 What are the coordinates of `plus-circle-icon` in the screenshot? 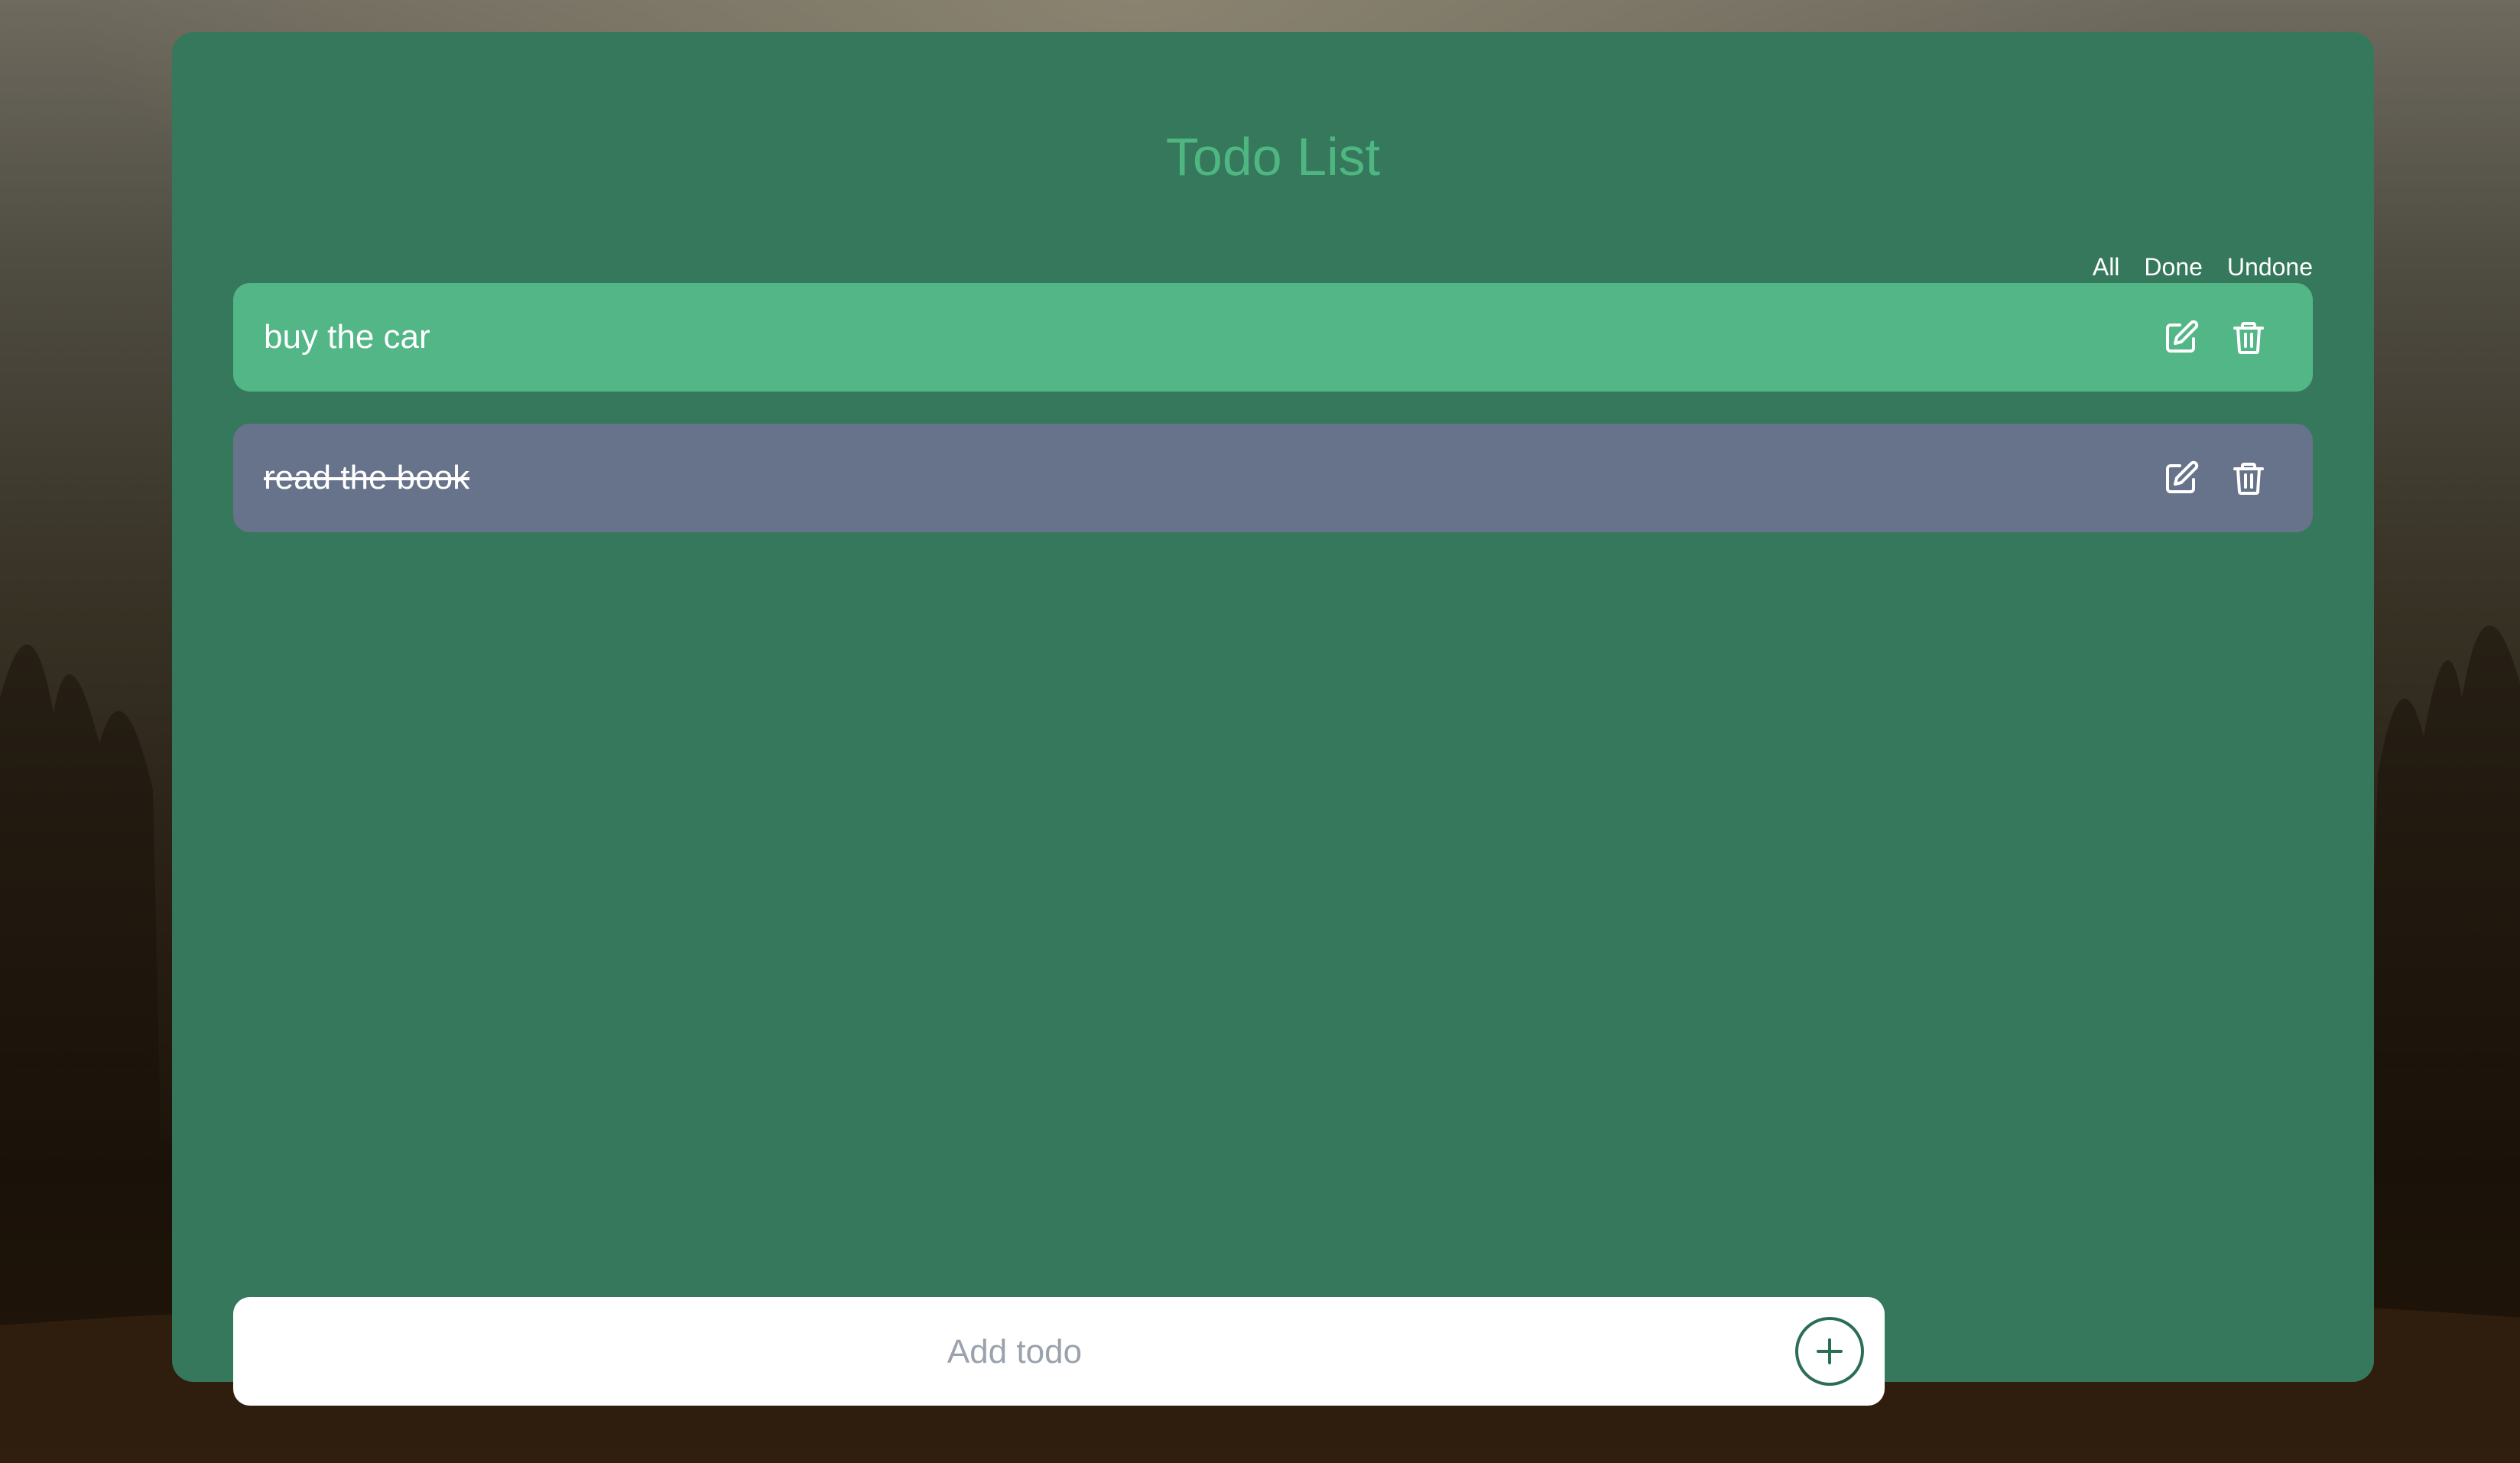 It's located at (1829, 1351).